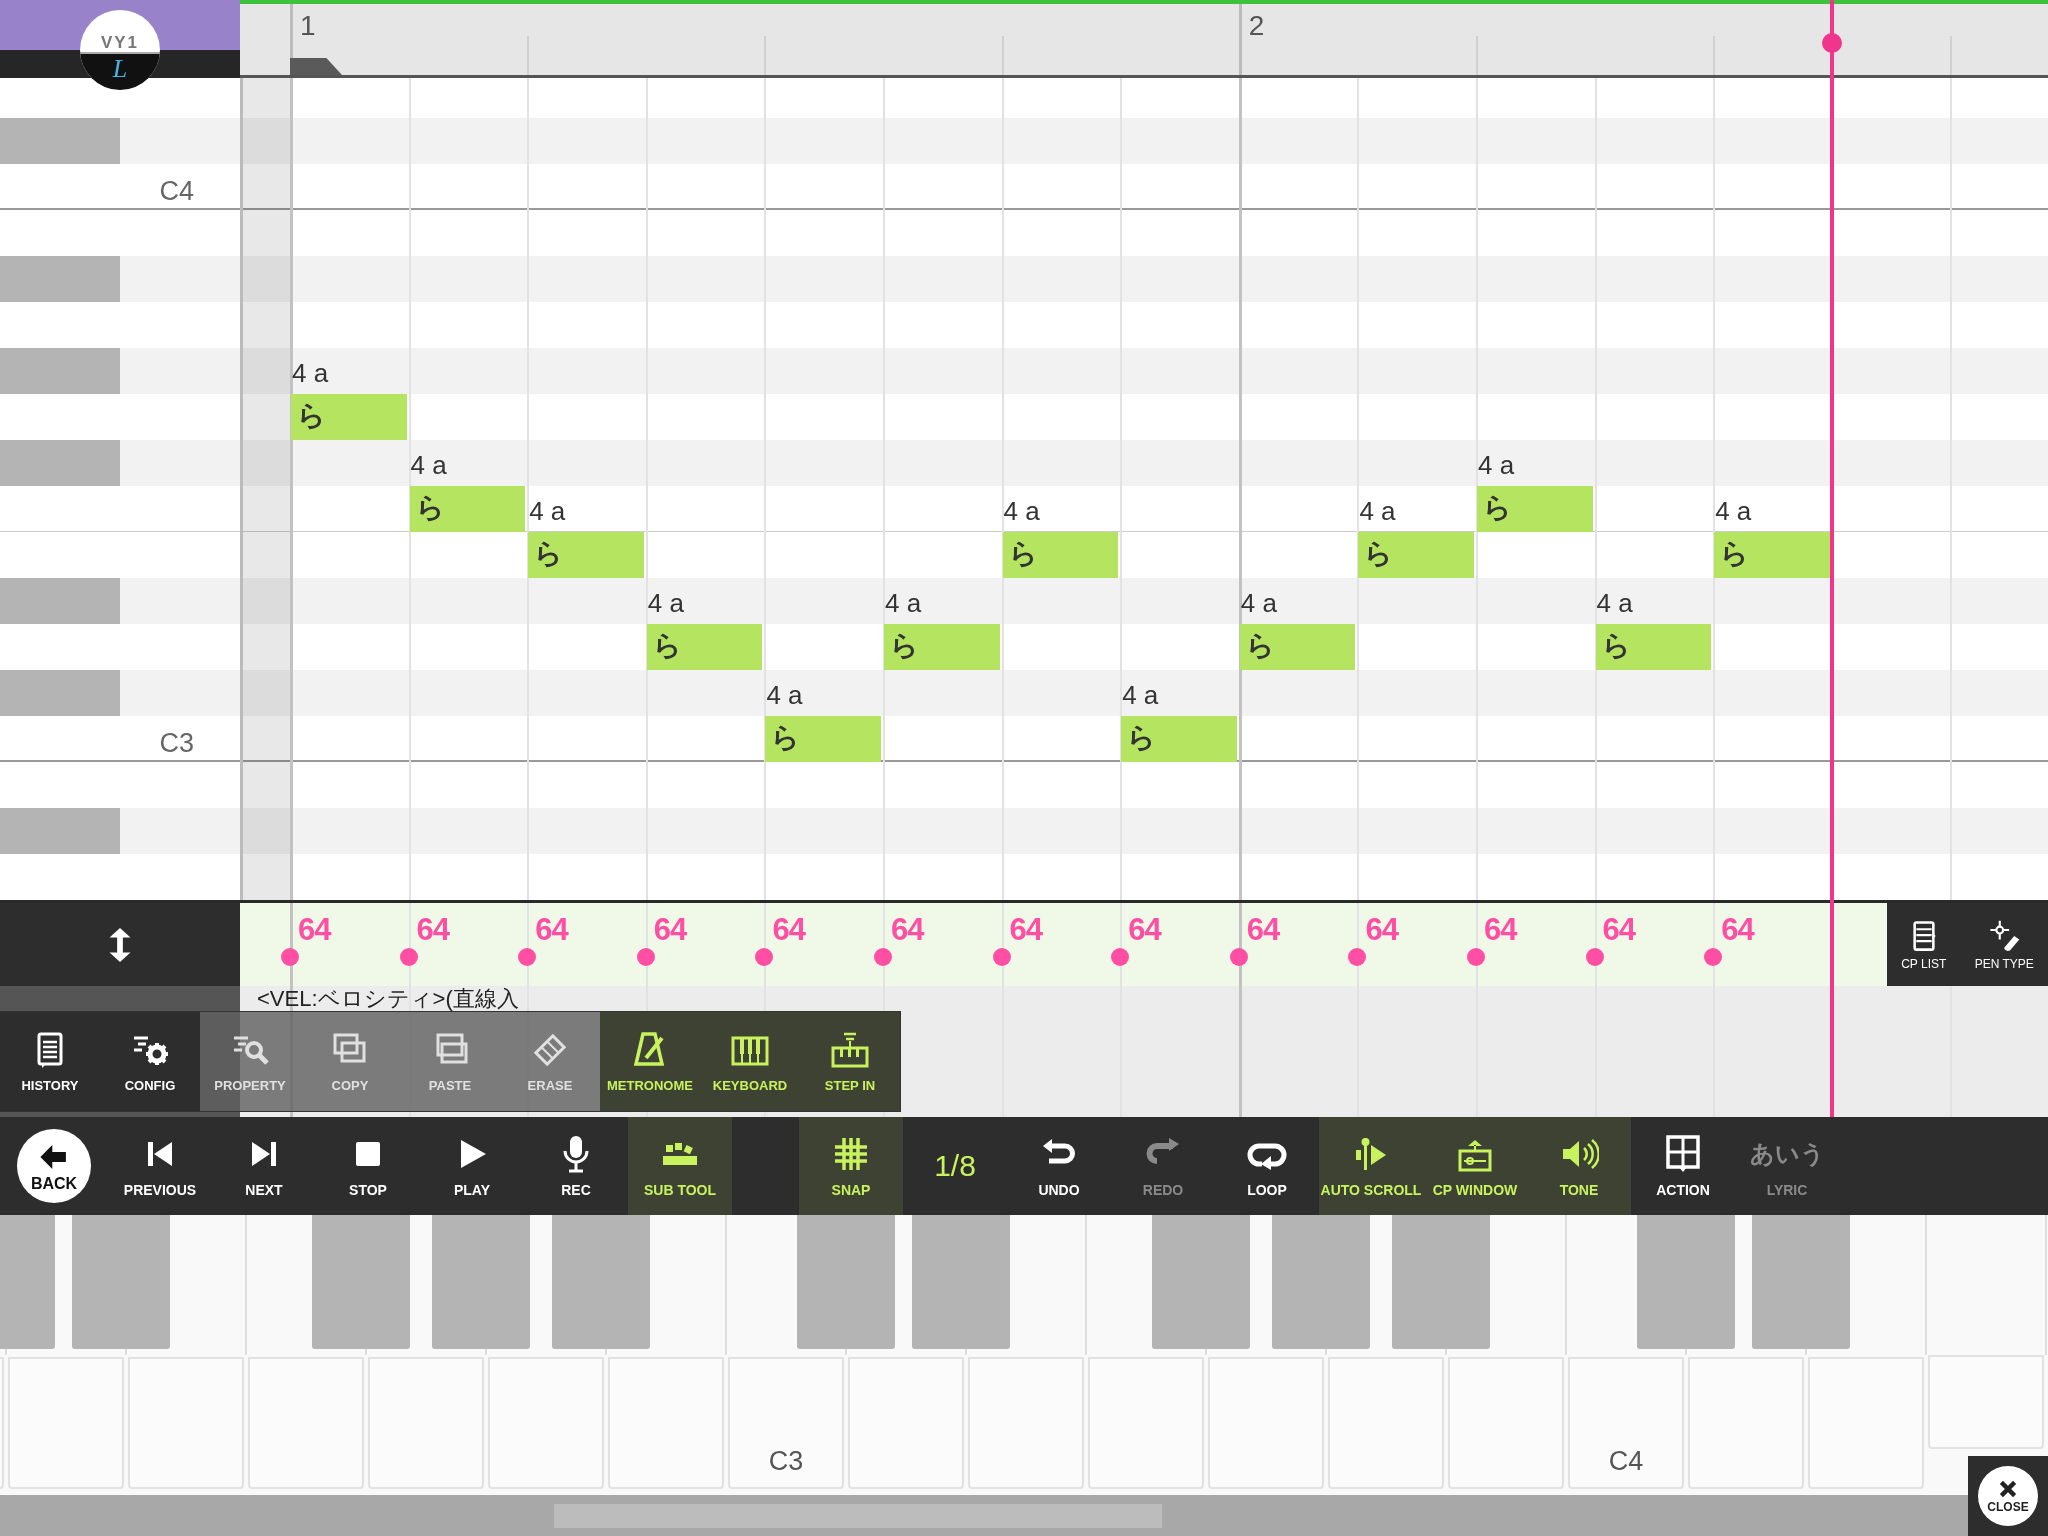 Image resolution: width=2048 pixels, height=1536 pixels. I want to click on timeline-ruler: 1 2, so click(1144, 39).